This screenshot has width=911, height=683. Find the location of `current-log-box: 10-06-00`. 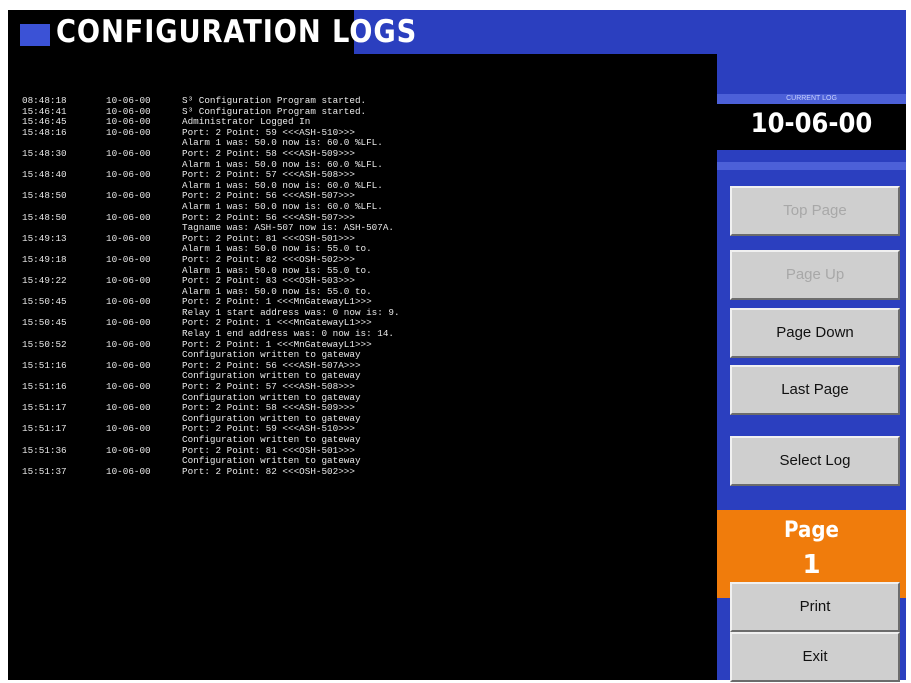

current-log-box: 10-06-00 is located at coordinates (811, 127).